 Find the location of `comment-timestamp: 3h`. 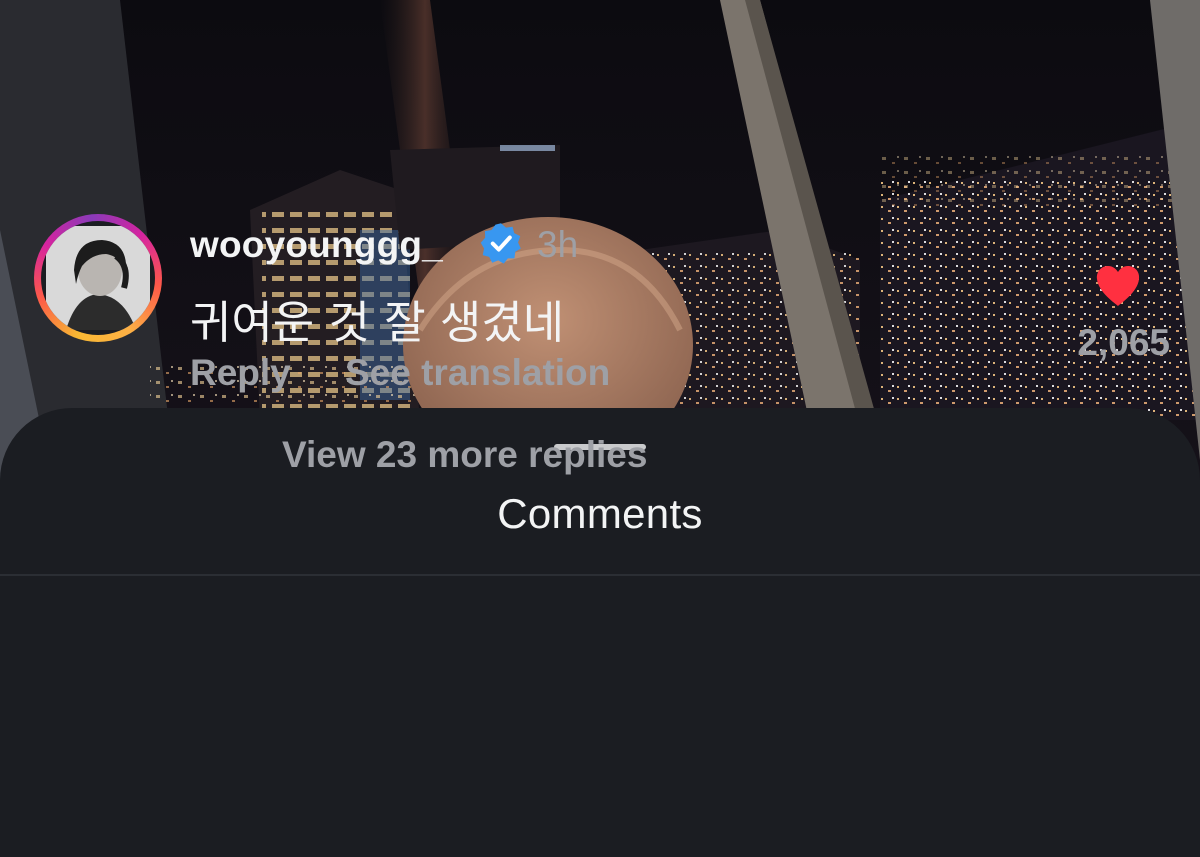

comment-timestamp: 3h is located at coordinates (558, 244).